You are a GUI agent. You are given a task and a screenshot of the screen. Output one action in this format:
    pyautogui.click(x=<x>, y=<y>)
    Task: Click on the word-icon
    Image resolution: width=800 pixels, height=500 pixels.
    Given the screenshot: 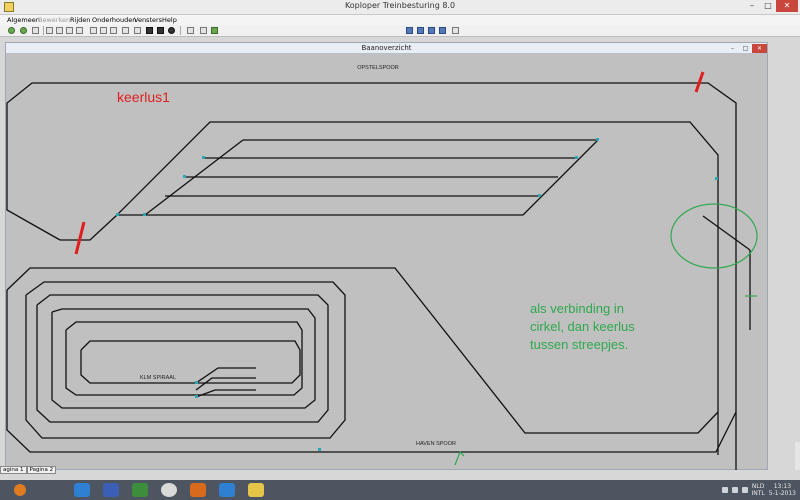 What is the action you would take?
    pyautogui.click(x=111, y=490)
    